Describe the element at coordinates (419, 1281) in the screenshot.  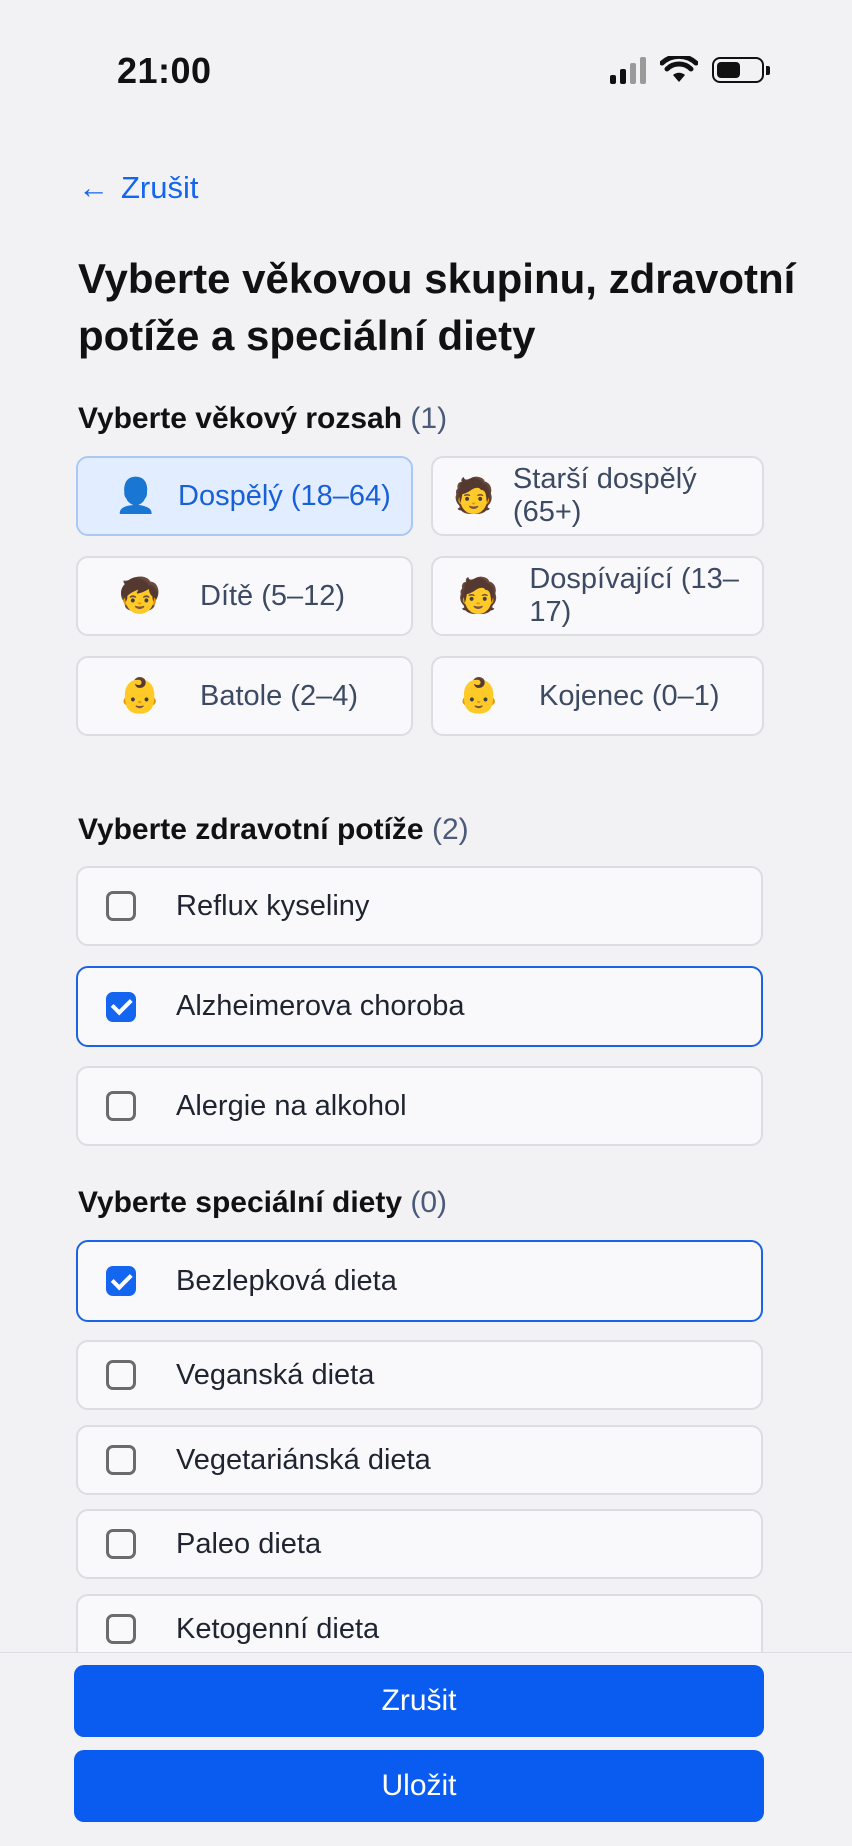
I see `diet-item-gluten-free: Bezlepková dieta` at that location.